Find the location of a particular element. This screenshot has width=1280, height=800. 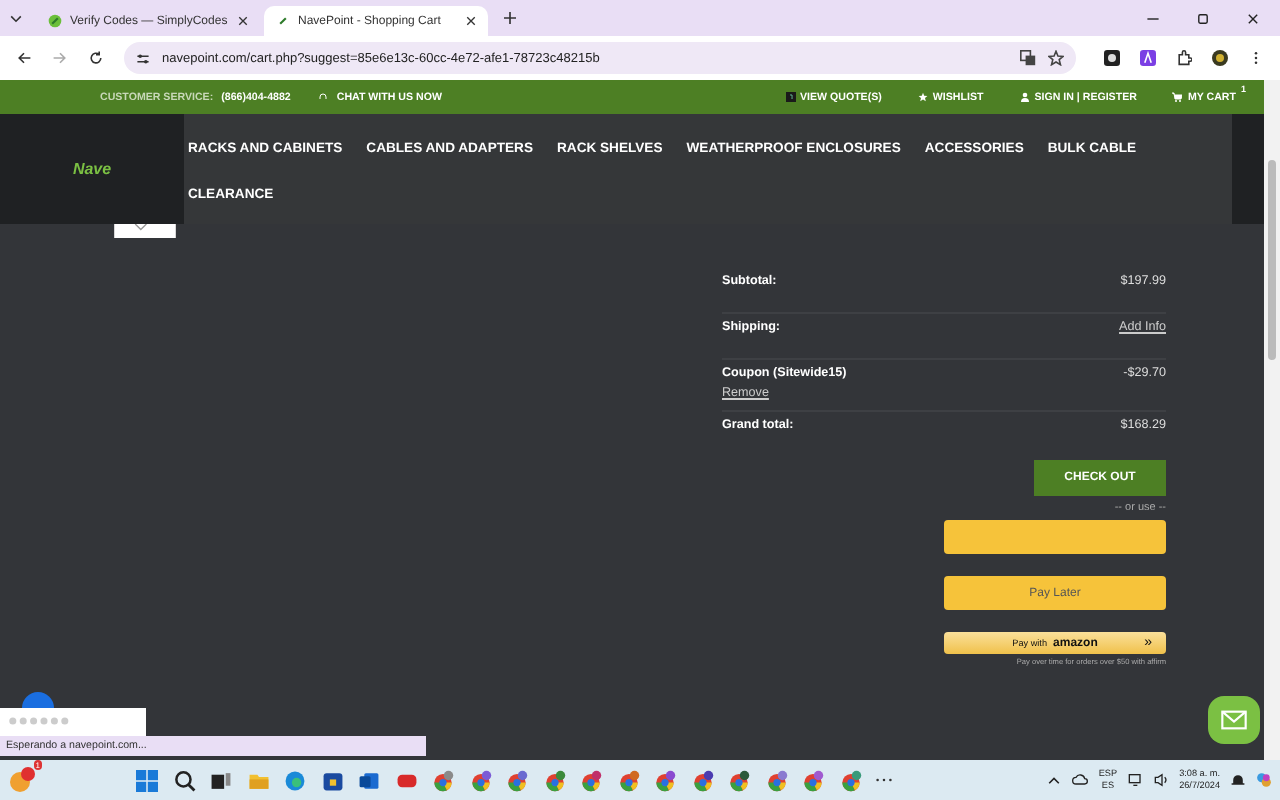

stars-icon is located at coordinates (40, 721).